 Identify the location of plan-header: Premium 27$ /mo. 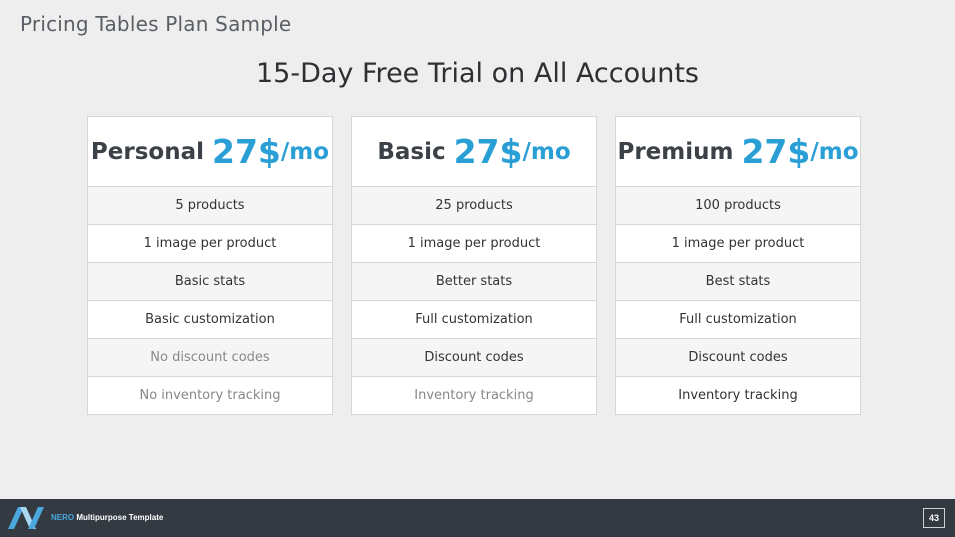
(738, 152).